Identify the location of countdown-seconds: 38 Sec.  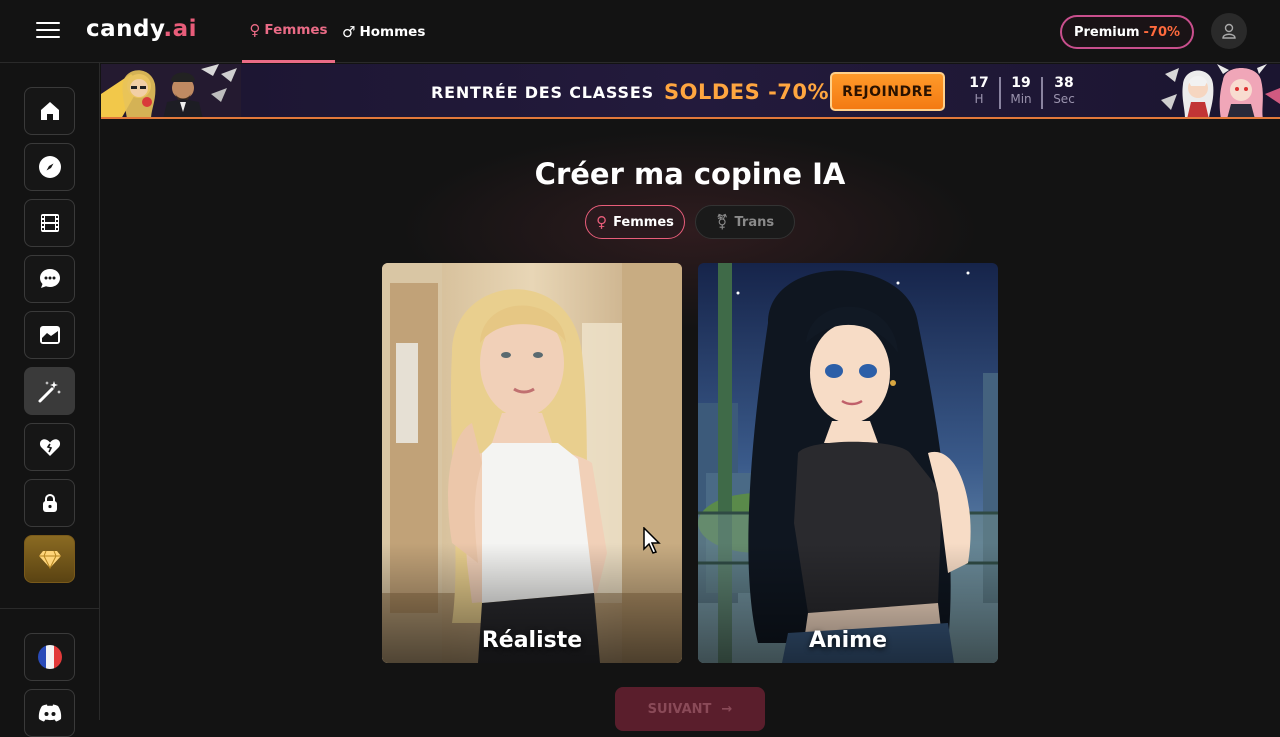
(1064, 90).